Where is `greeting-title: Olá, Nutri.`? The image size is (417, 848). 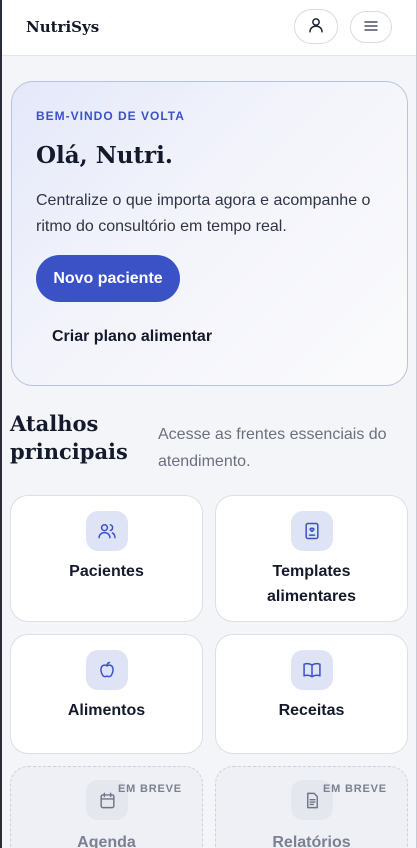 greeting-title: Olá, Nutri. is located at coordinates (104, 155).